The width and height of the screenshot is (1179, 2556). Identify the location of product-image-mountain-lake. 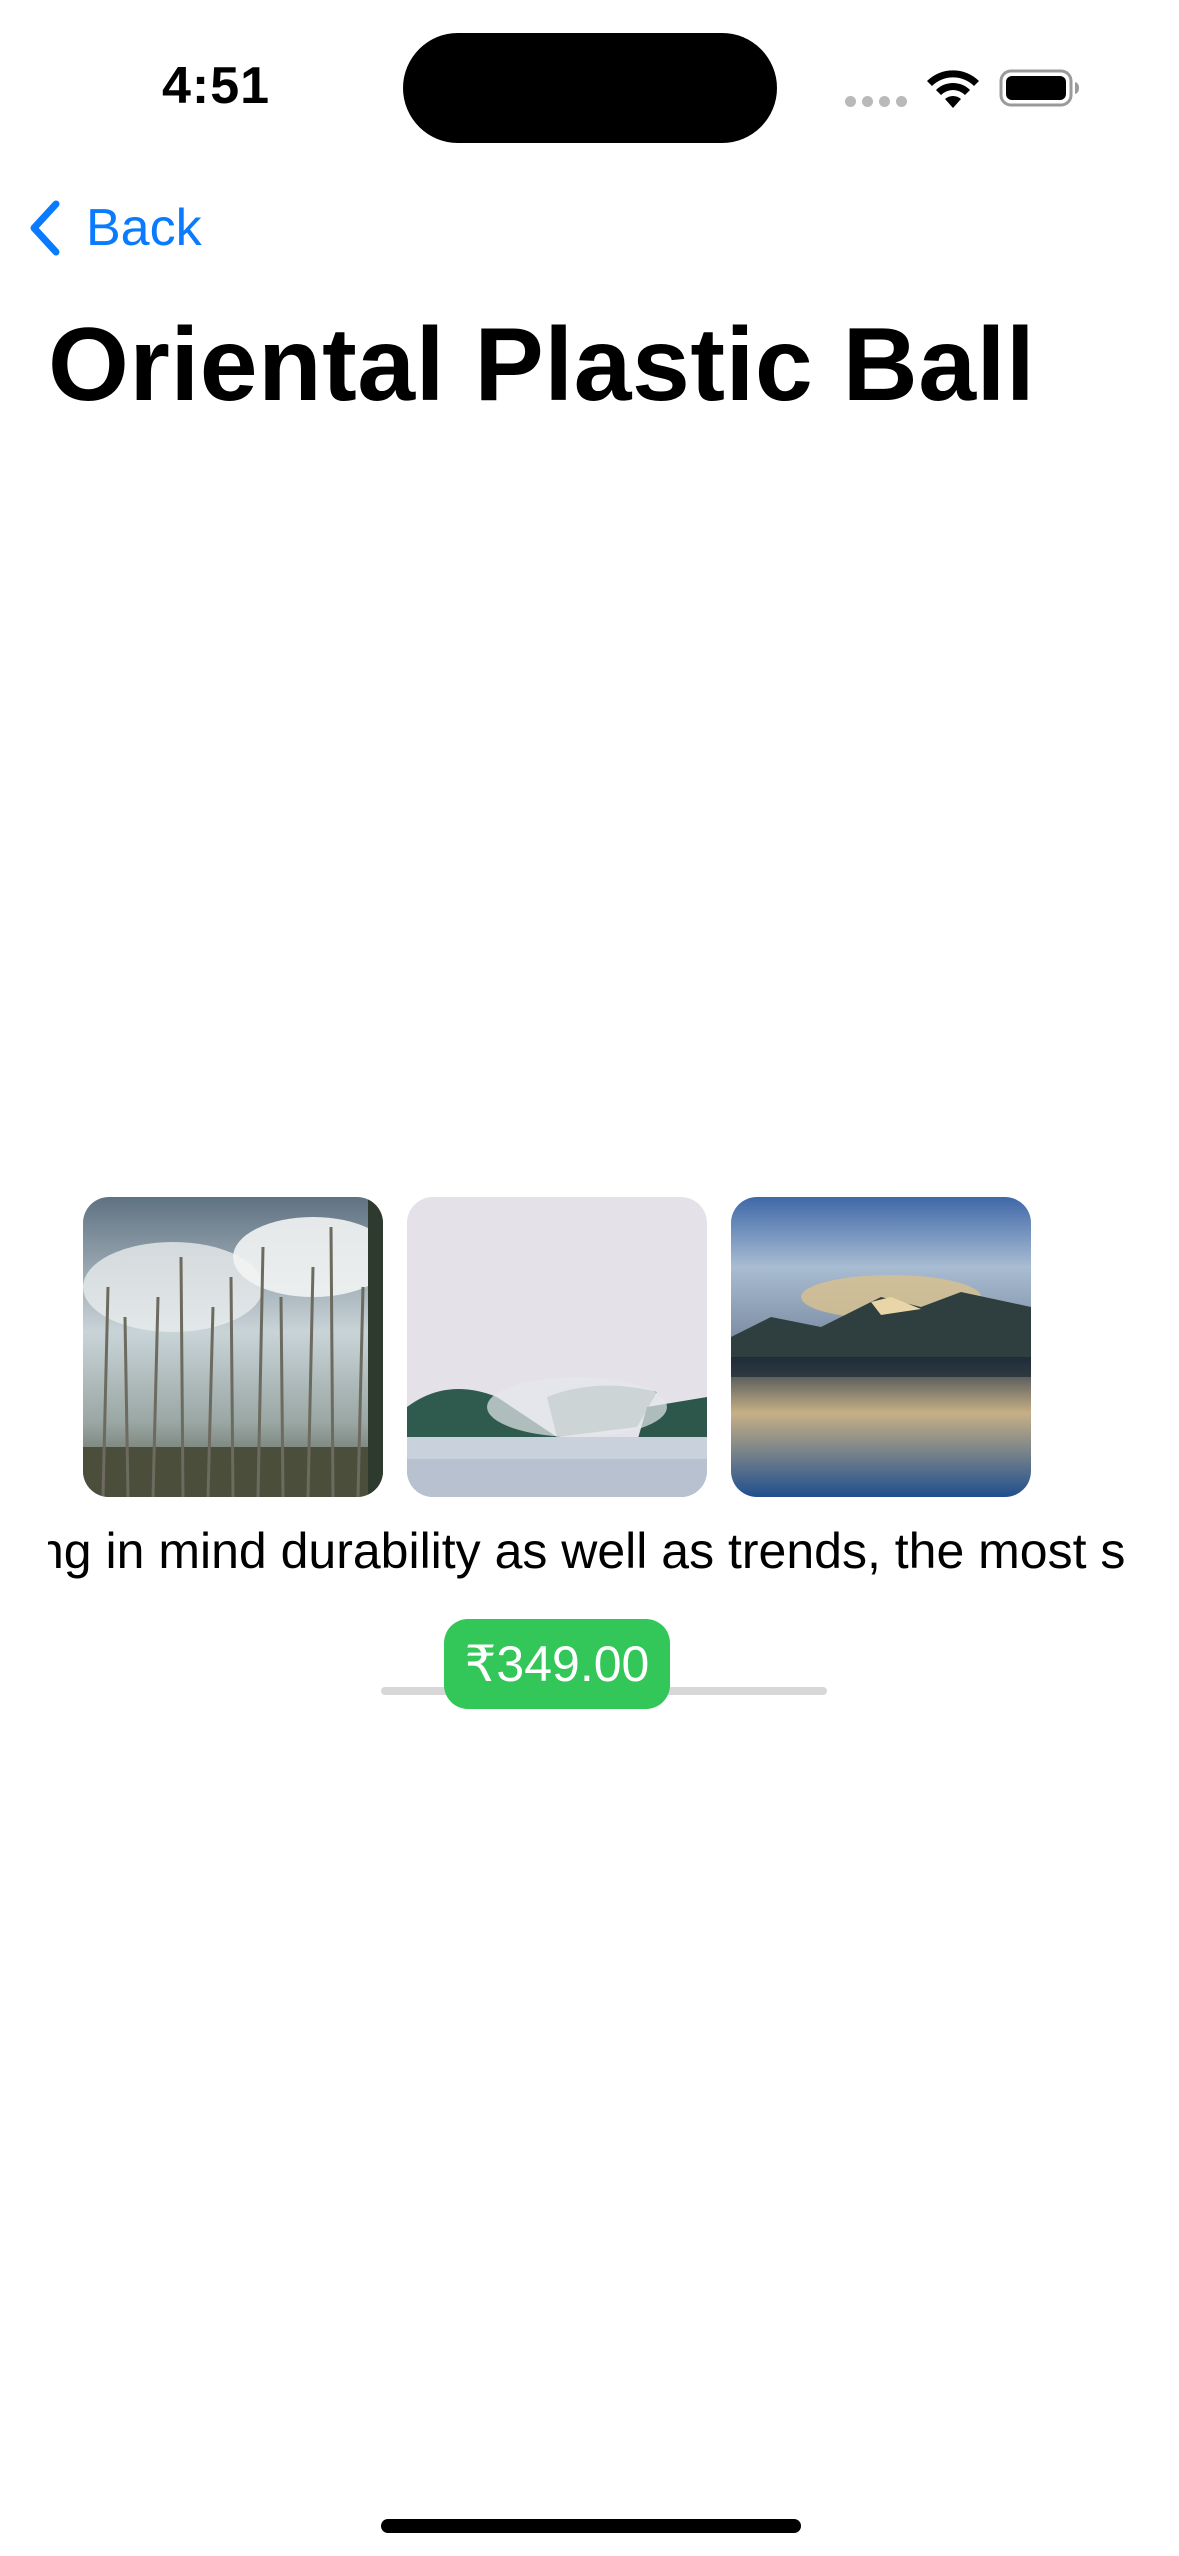
(881, 1347).